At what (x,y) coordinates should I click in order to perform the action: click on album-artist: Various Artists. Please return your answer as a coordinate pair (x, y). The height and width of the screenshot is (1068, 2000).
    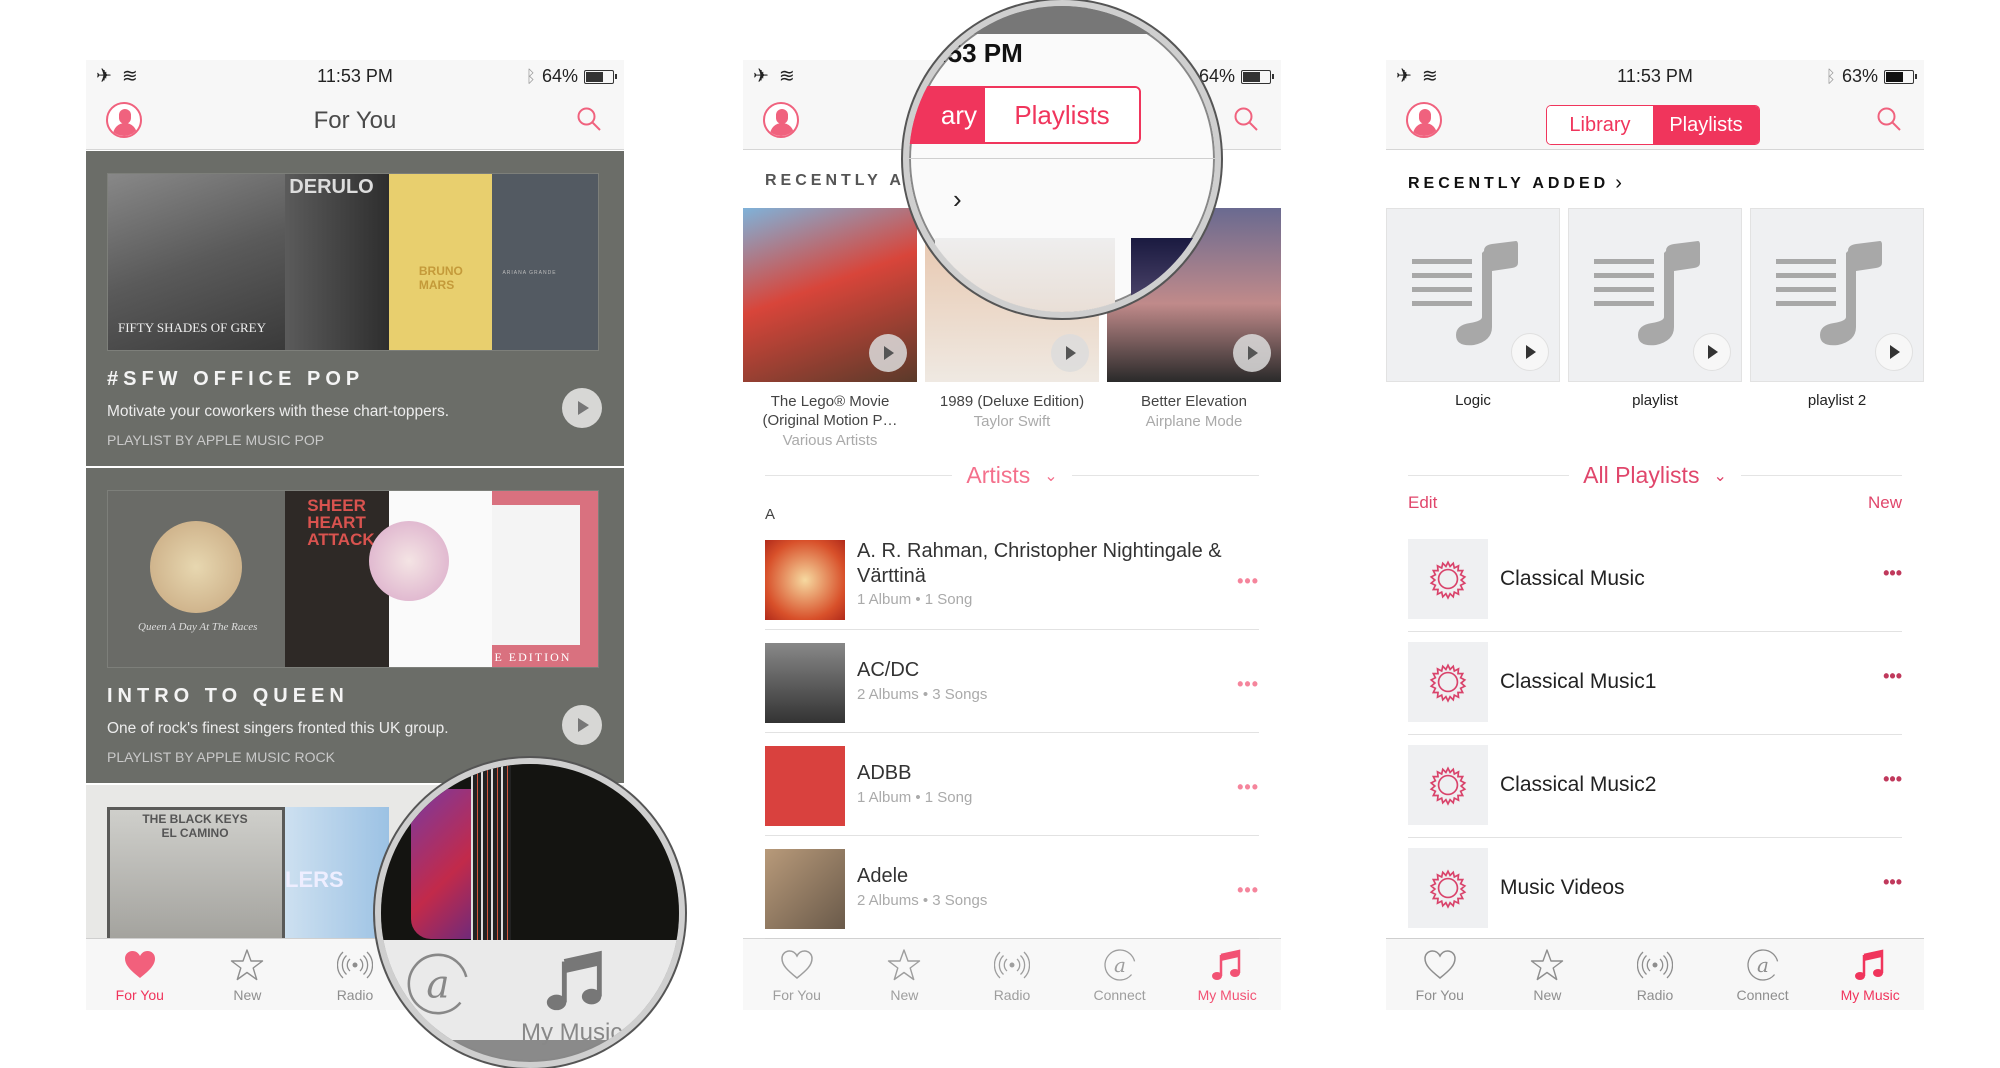
    Looking at the image, I should click on (830, 440).